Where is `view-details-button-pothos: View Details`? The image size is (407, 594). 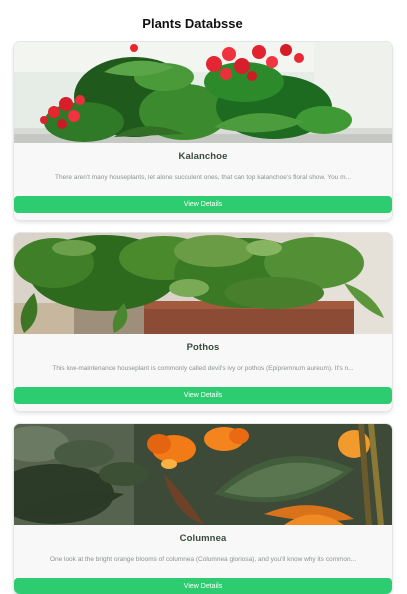 view-details-button-pothos: View Details is located at coordinates (203, 395).